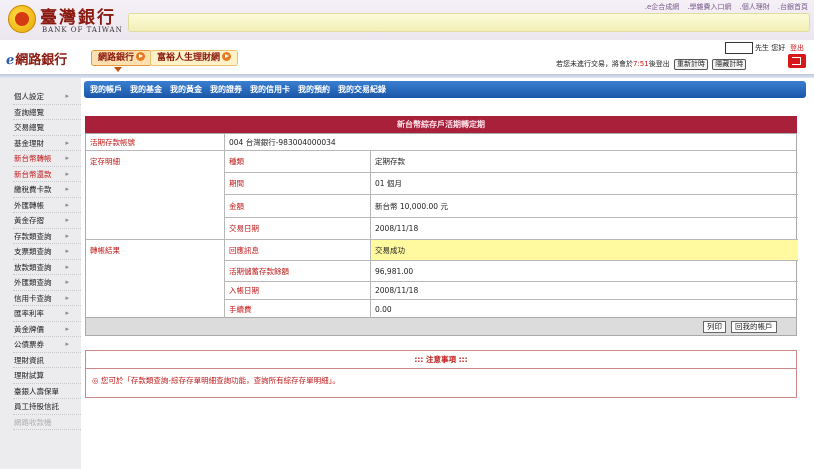 Image resolution: width=814 pixels, height=469 pixels. What do you see at coordinates (362, 89) in the screenshot?
I see `nav-my-transactions: 我的交易紀錄` at bounding box center [362, 89].